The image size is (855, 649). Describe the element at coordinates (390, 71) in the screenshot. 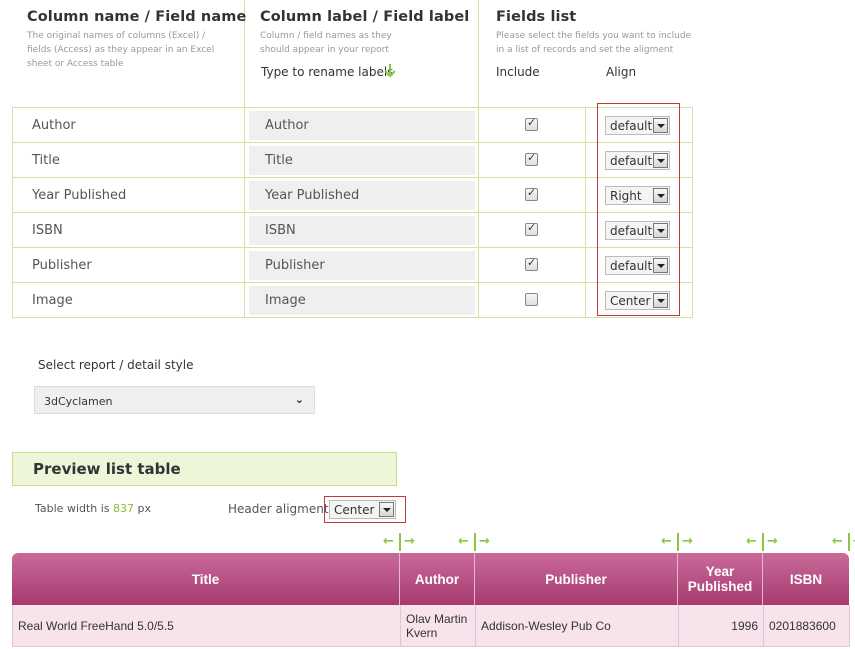

I see `arrow-down-icon` at that location.